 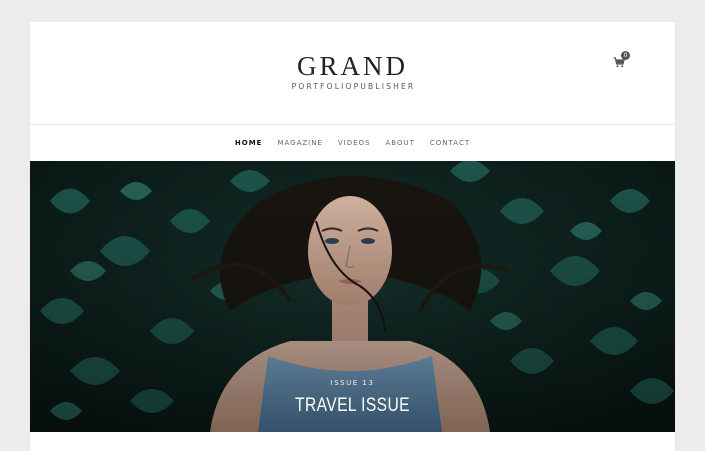 I want to click on nav-item-contact: CONTACT, so click(x=450, y=143).